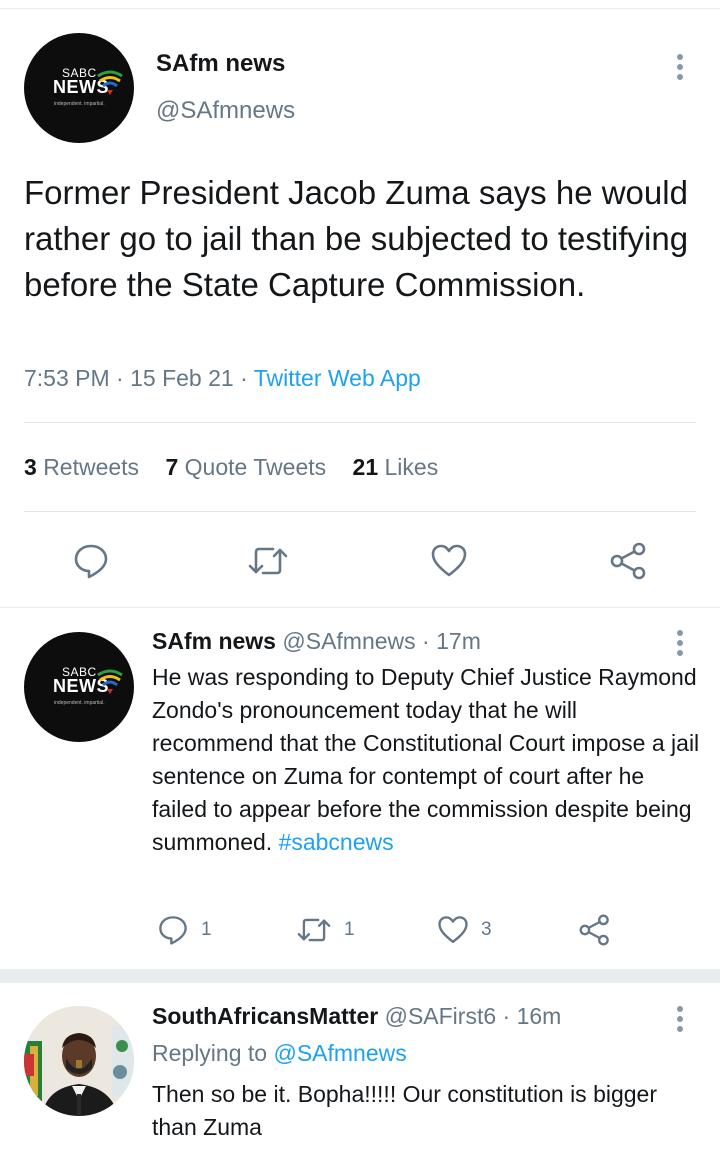  I want to click on retweet-action: 1, so click(325, 930).